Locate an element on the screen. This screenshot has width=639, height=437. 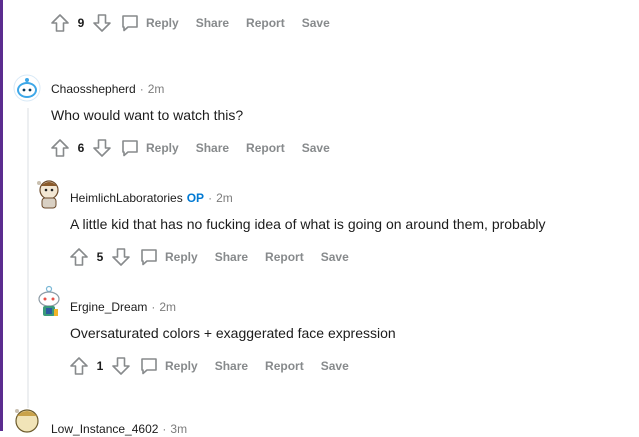
comment-actions-3: 1 Reply Share Report Save is located at coordinates (217, 366).